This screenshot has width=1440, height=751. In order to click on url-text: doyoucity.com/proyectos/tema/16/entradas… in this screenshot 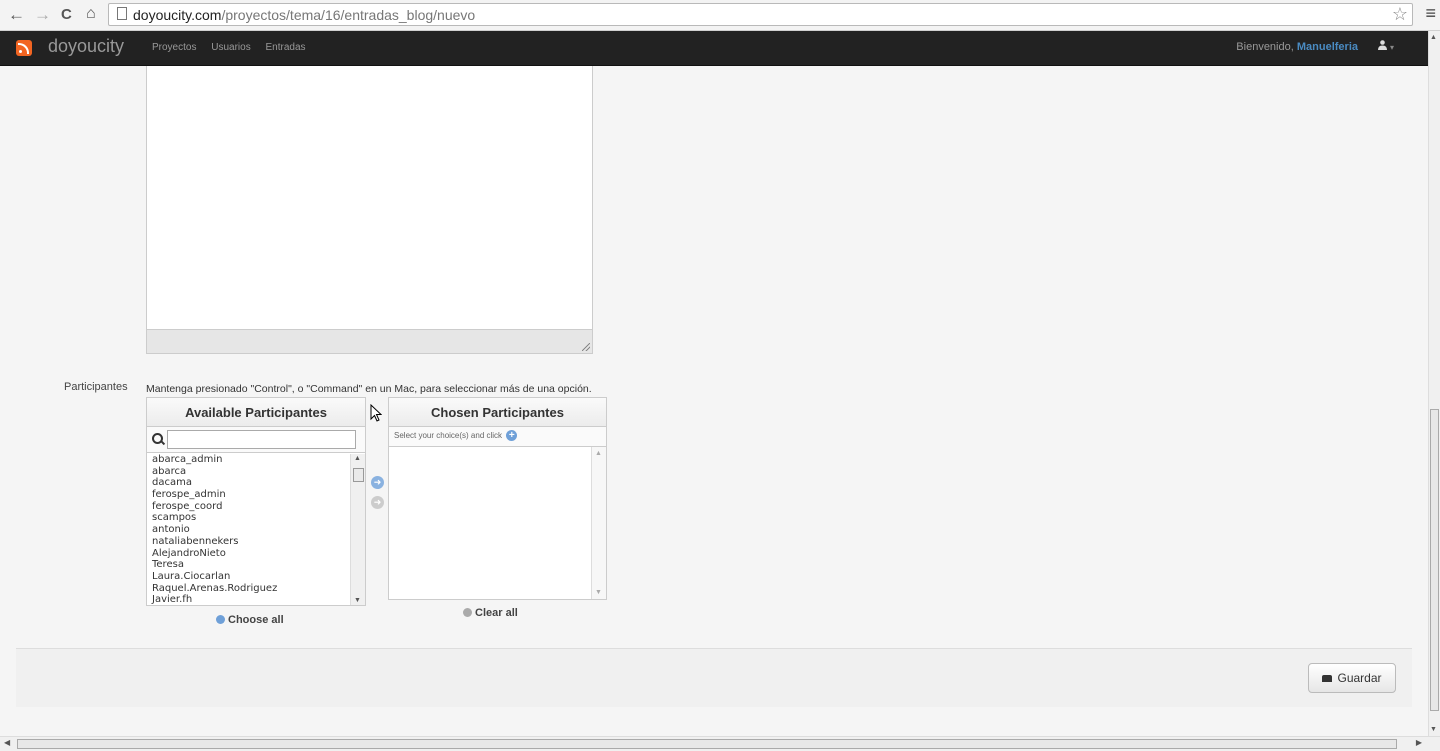, I will do `click(304, 15)`.